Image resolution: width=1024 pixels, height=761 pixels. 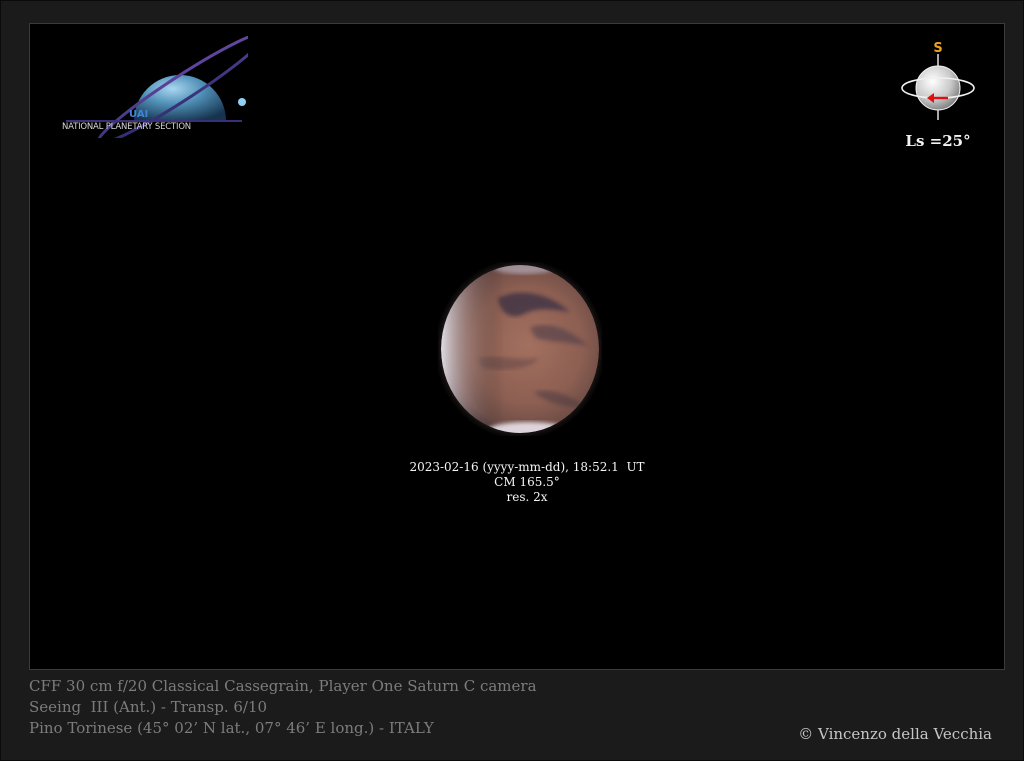 What do you see at coordinates (148, 707) in the screenshot?
I see `seeing-transparency-line: Seeing III (Ant.) - Transp. 6/10` at bounding box center [148, 707].